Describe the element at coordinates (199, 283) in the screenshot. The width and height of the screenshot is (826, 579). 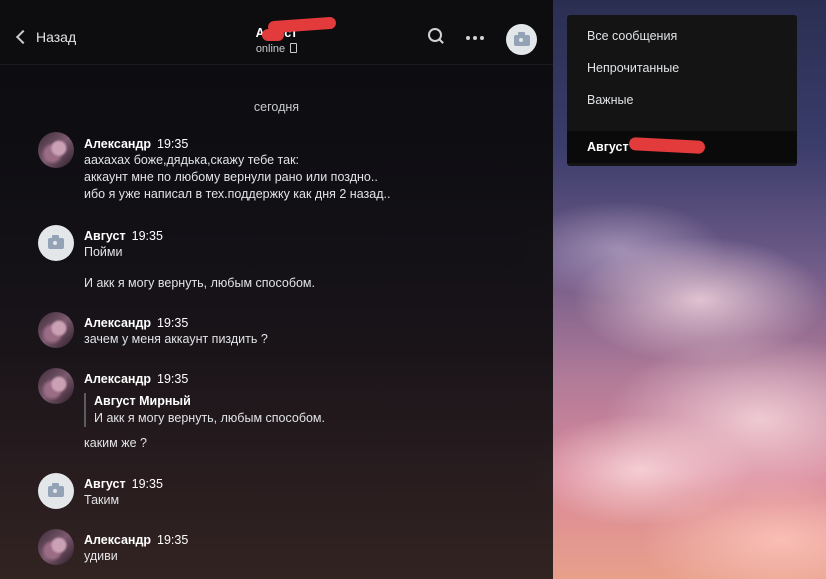
I see `message-text: И акк я могу вернуть, любым способом.` at that location.